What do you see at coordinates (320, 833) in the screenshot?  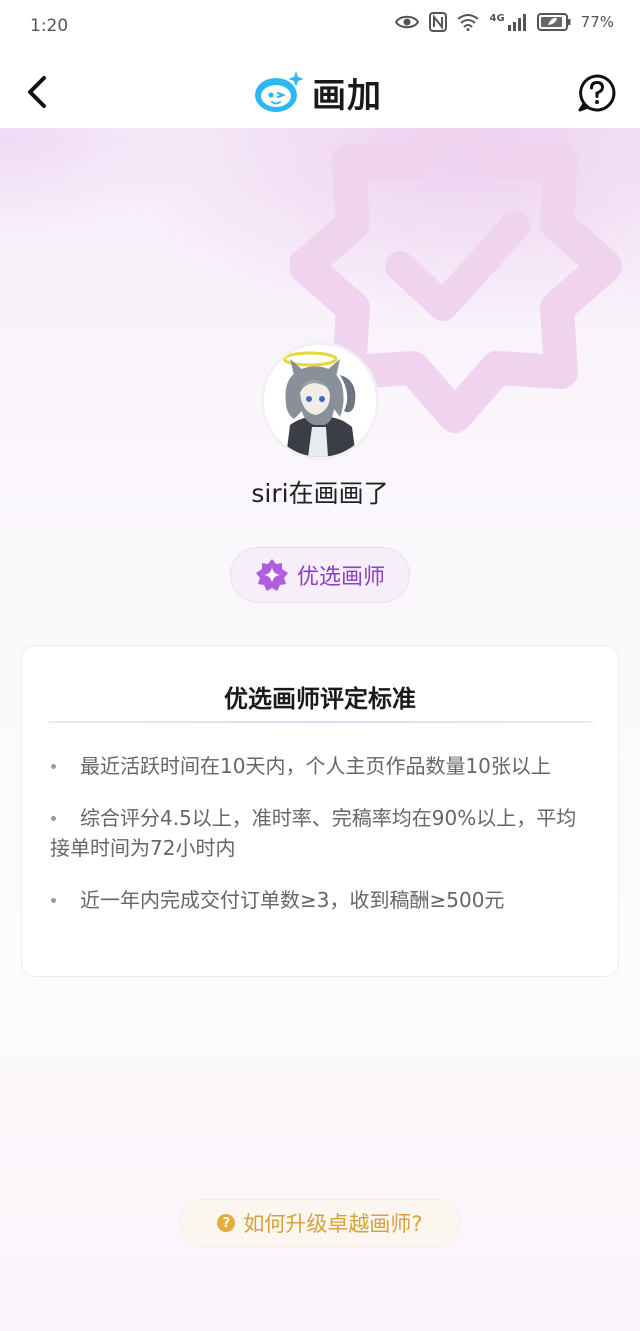 I see `list-item: 综合评分4.5以上，准时率、完稿率均在90%以上，平均接单时间为72小时内` at bounding box center [320, 833].